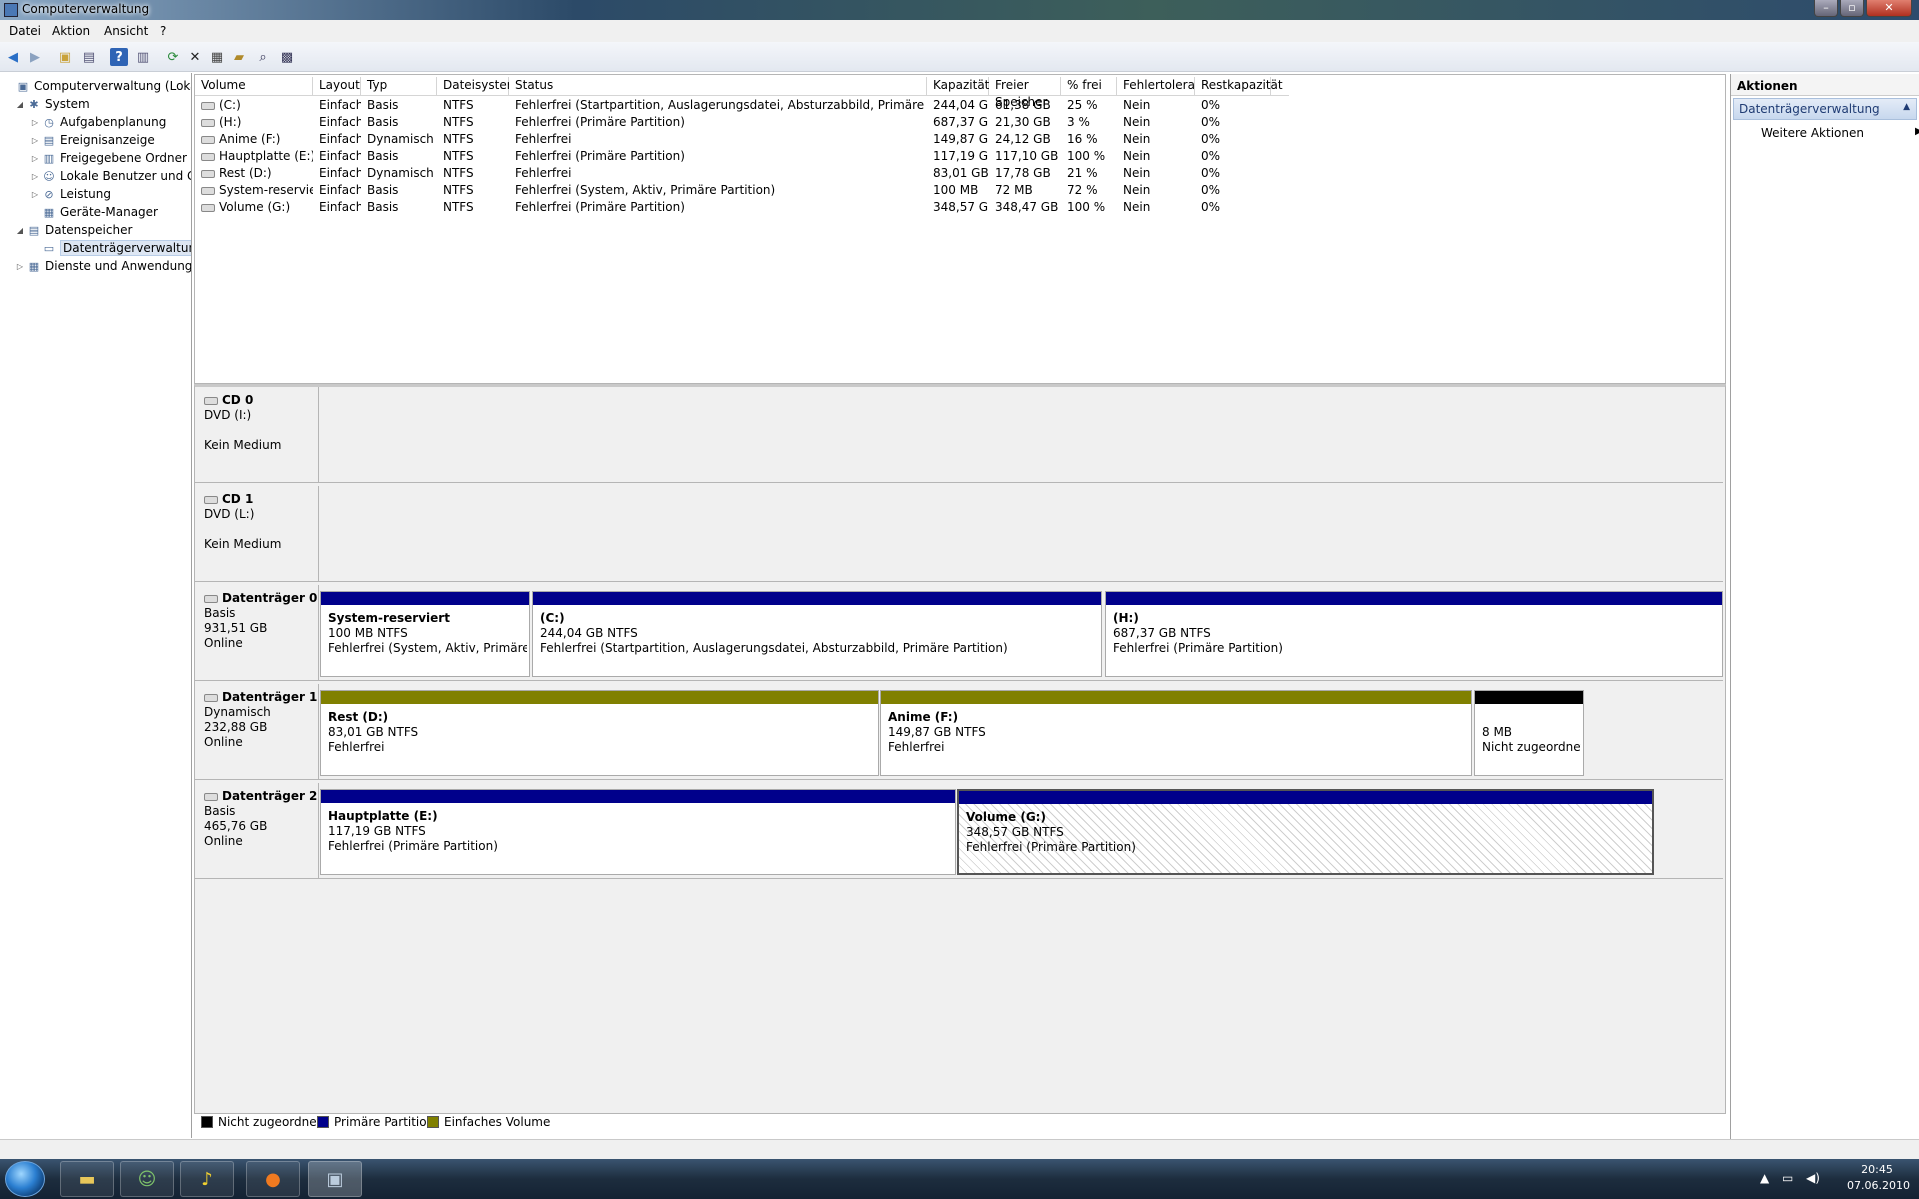 This screenshot has height=1199, width=1919. Describe the element at coordinates (377, 831) in the screenshot. I see `partition-size: 117,19 GB NTFS` at that location.